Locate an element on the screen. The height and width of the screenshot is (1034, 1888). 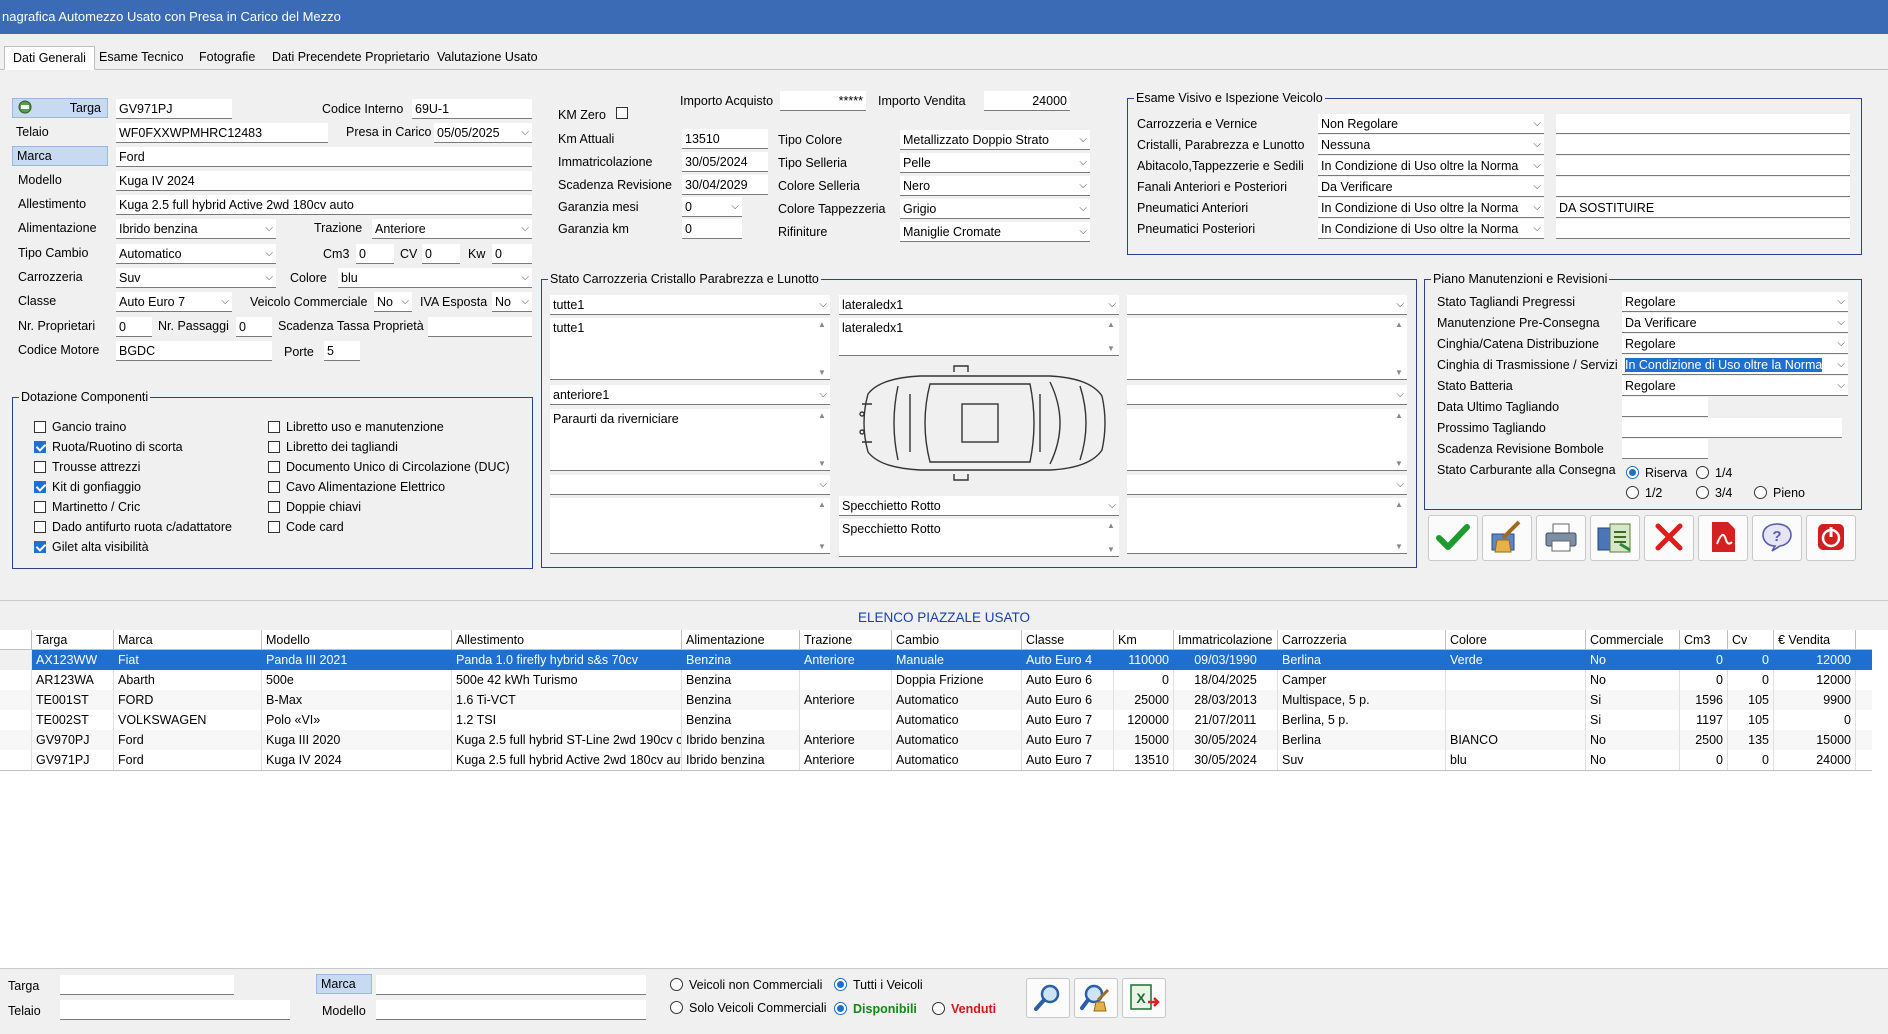
carburante-1-2-radio: 1/2 is located at coordinates (1644, 493).